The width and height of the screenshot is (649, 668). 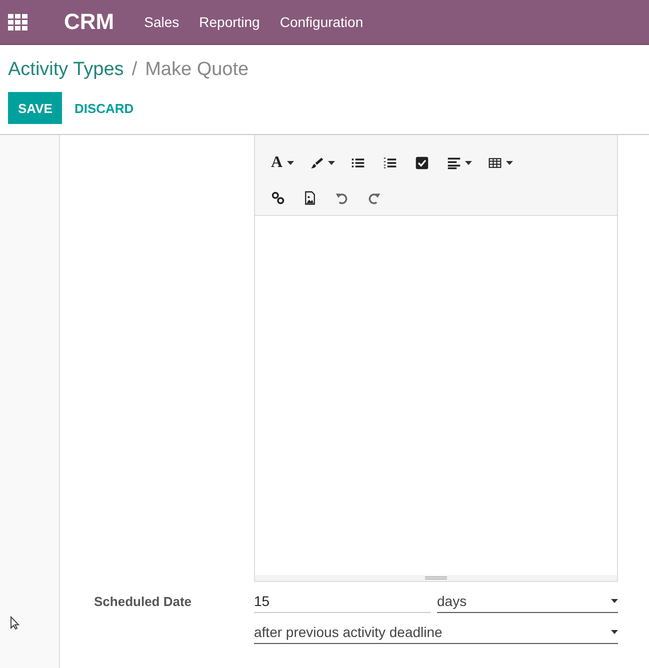 What do you see at coordinates (495, 163) in the screenshot?
I see `table-icon` at bounding box center [495, 163].